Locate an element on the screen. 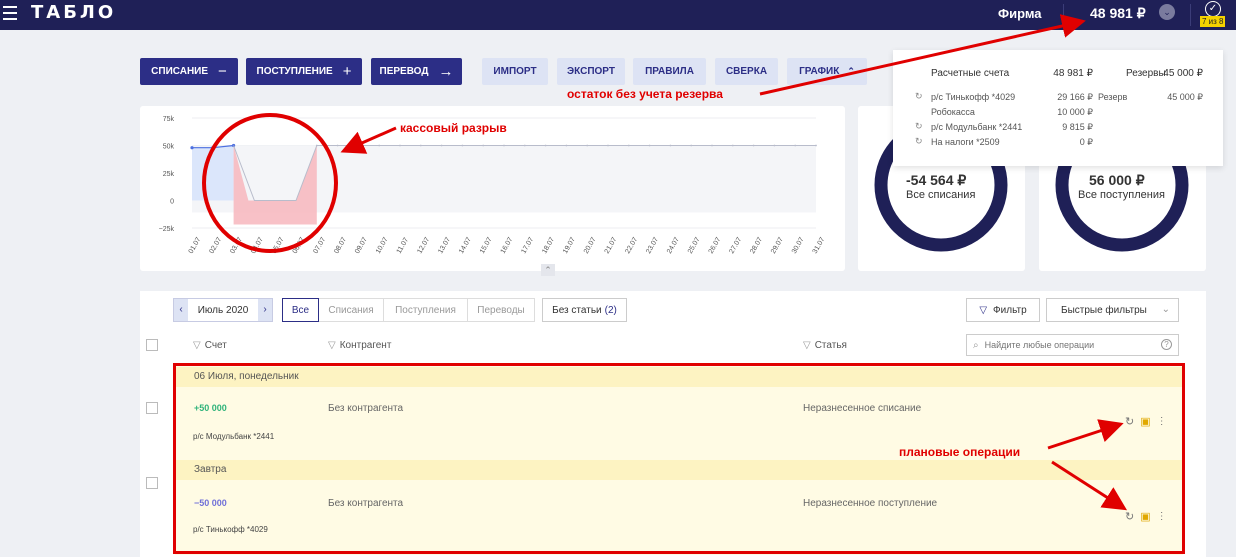 The width and height of the screenshot is (1236, 557). chevron-left-icon: ‹ is located at coordinates (181, 310).